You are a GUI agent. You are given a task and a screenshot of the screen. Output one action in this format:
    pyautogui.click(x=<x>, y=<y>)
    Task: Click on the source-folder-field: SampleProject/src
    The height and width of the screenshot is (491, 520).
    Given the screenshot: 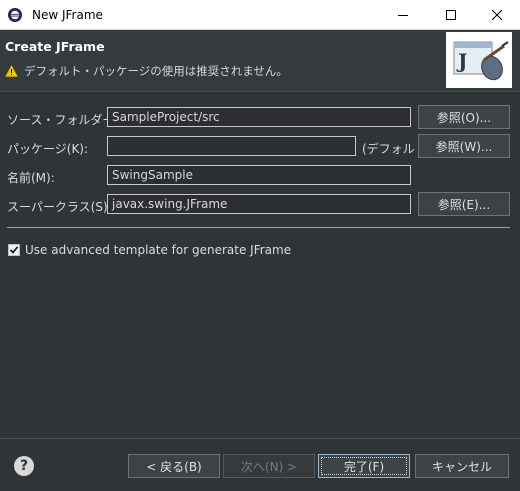 What is the action you would take?
    pyautogui.click(x=259, y=117)
    